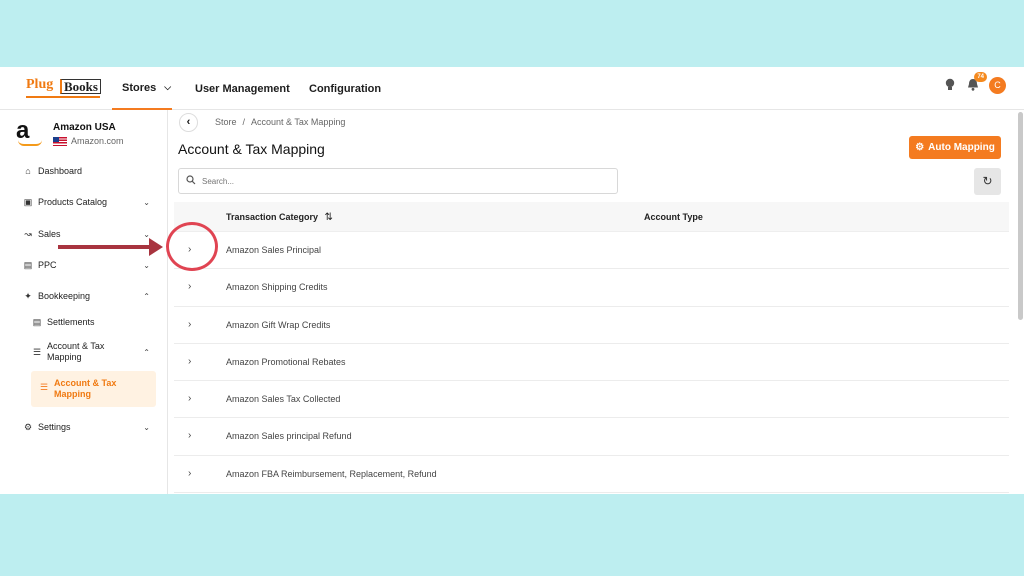 This screenshot has width=1024, height=576. Describe the element at coordinates (591, 399) in the screenshot. I see `table-row: › Amazon Sales Tax Collected` at that location.